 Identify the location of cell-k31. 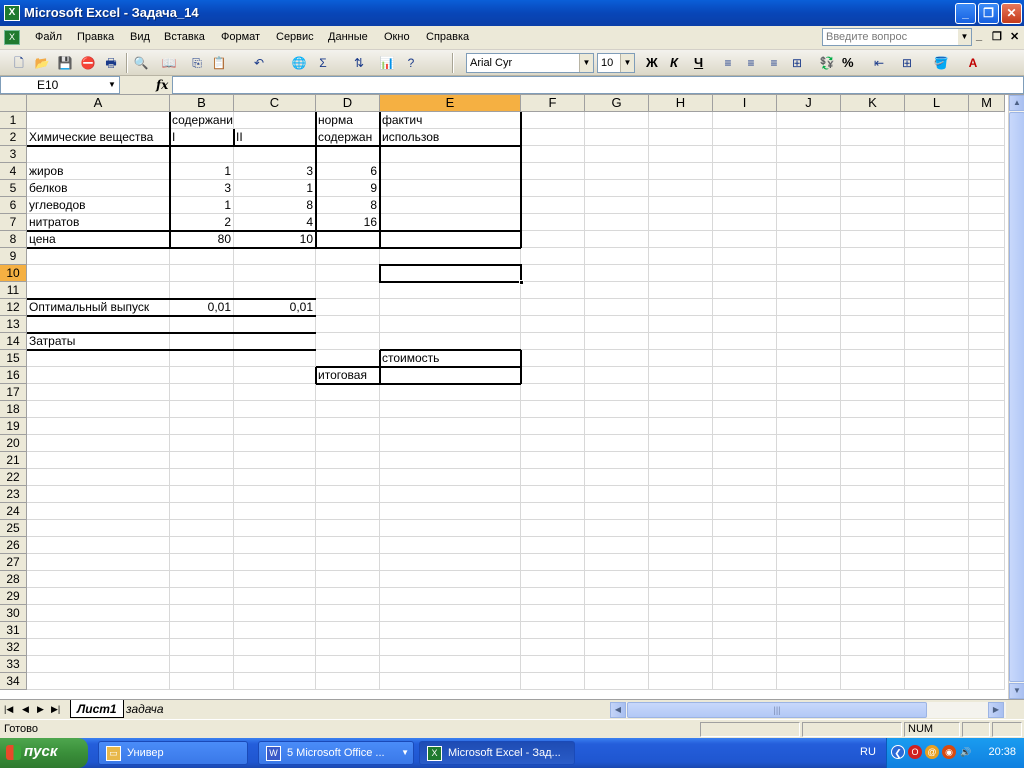
(873, 630).